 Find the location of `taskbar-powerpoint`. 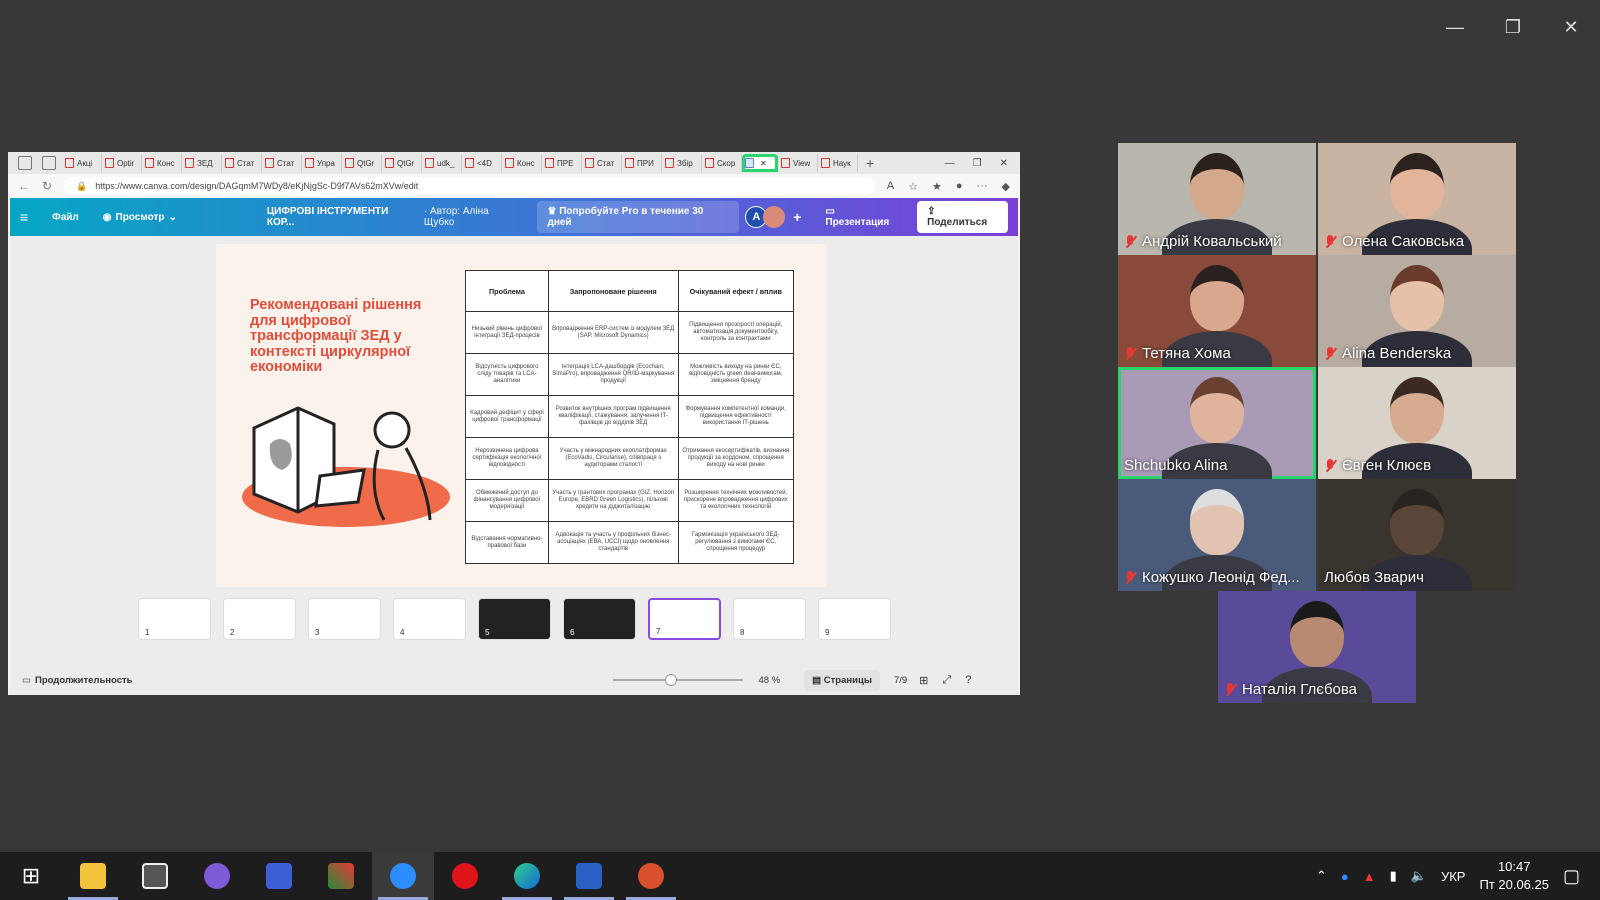

taskbar-powerpoint is located at coordinates (651, 876).